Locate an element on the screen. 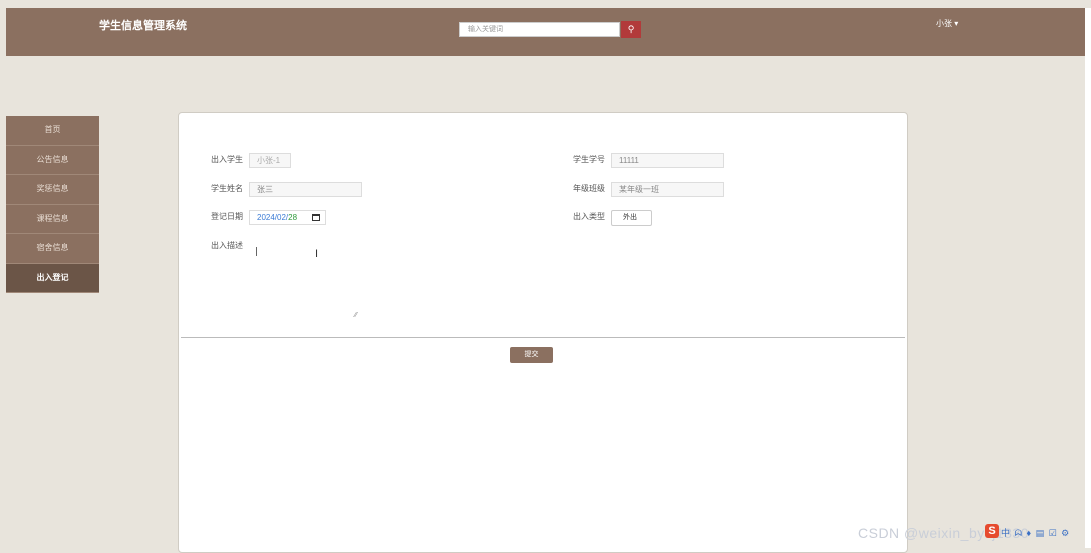 Image resolution: width=1091 pixels, height=553 pixels. desc-label: 出入描述 is located at coordinates (227, 245).